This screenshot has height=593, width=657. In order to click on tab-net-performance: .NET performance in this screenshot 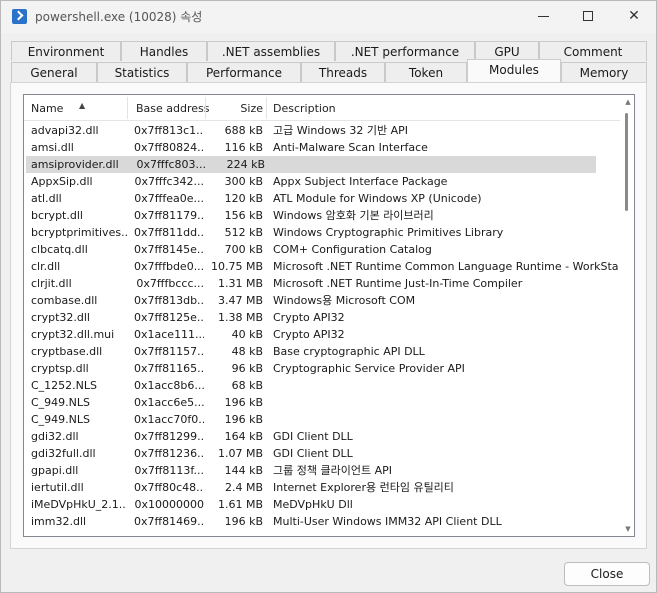, I will do `click(405, 51)`.